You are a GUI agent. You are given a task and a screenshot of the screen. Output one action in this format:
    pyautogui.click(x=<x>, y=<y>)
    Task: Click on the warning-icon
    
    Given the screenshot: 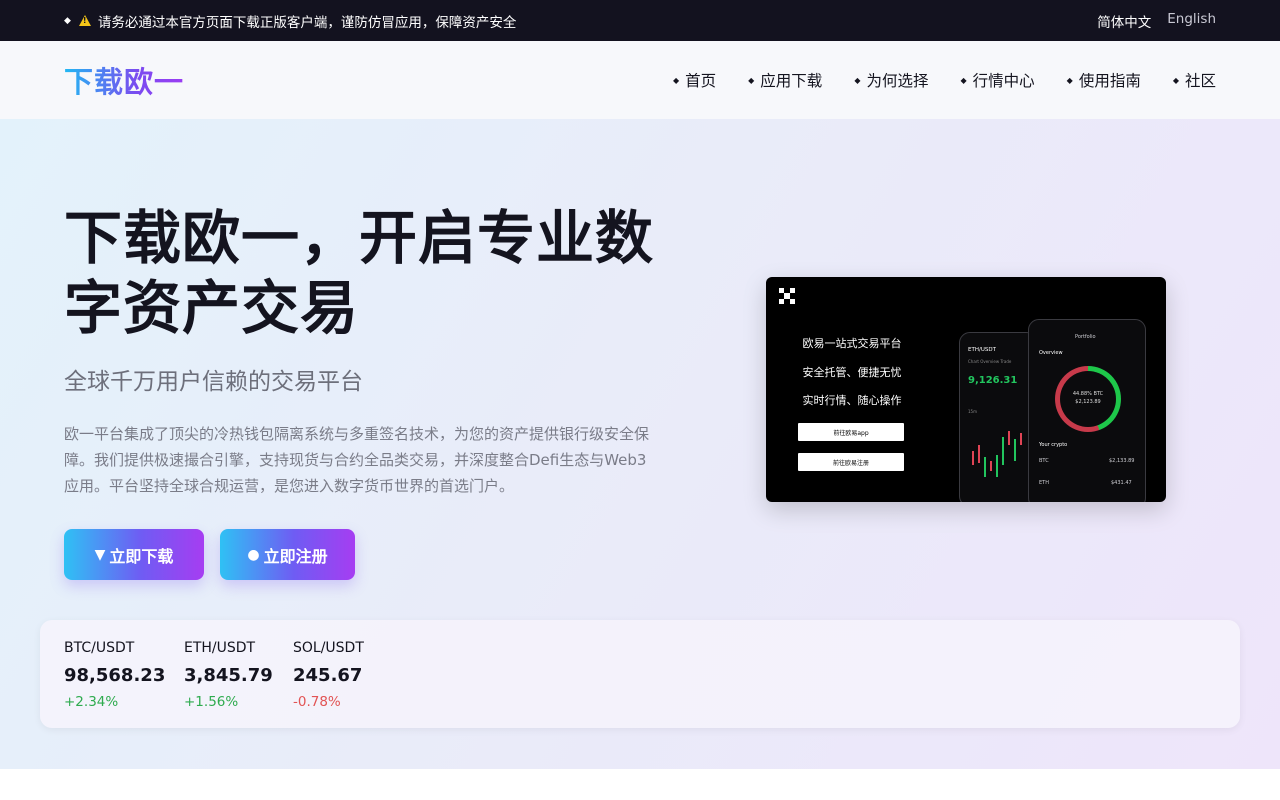 What is the action you would take?
    pyautogui.click(x=84, y=20)
    